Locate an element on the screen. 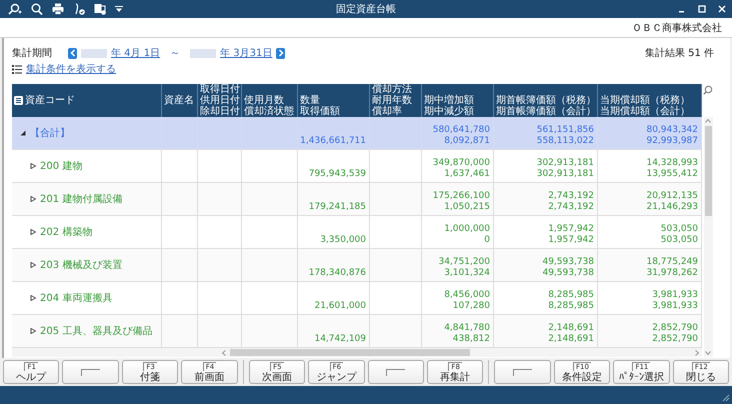 Image resolution: width=732 pixels, height=404 pixels. previous-period-button is located at coordinates (72, 53).